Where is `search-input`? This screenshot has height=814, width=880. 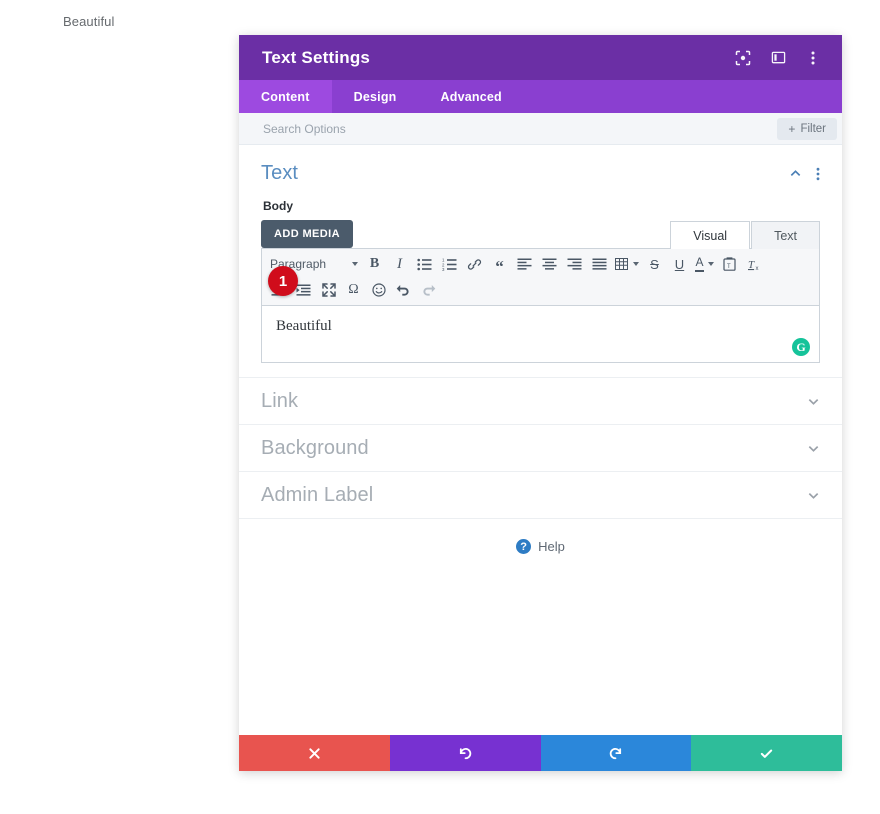 search-input is located at coordinates (519, 128).